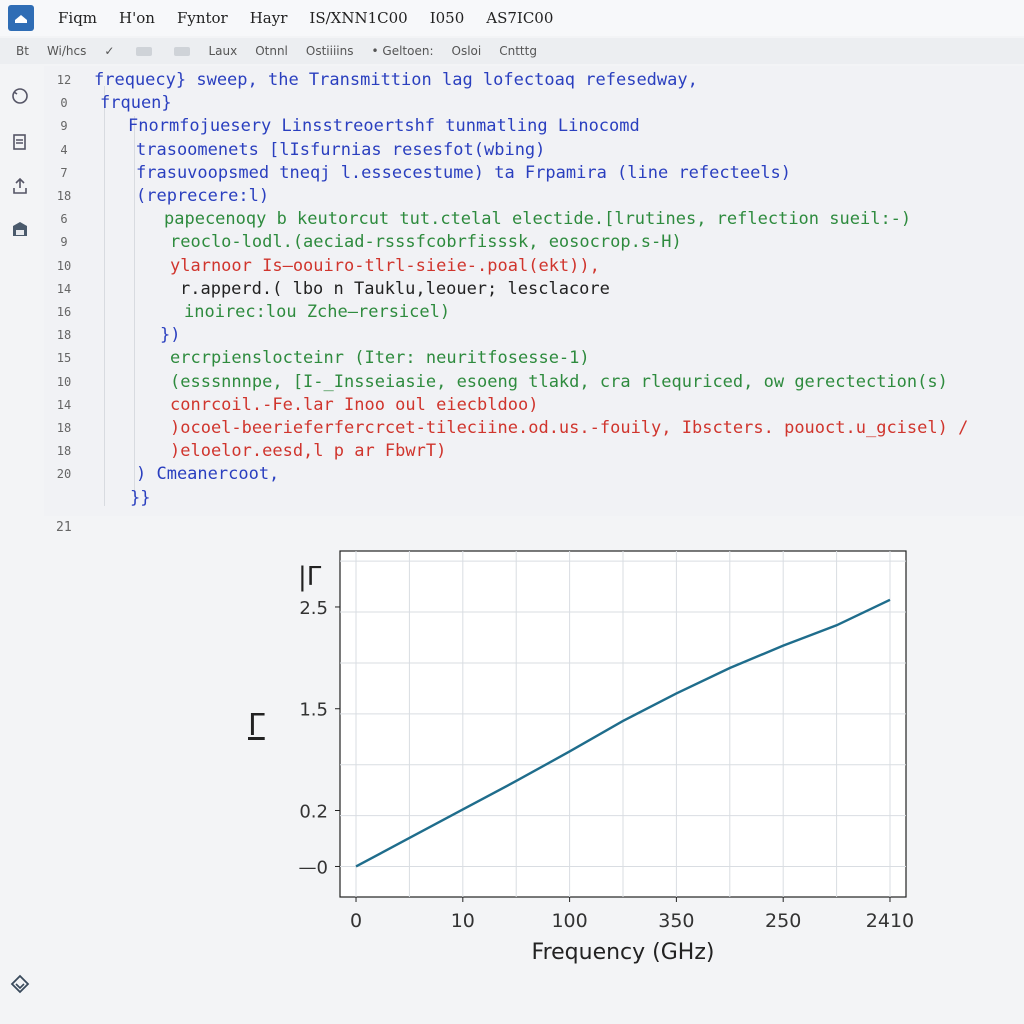 The image size is (1024, 1024). Describe the element at coordinates (144, 51) in the screenshot. I see `toolbar-run-button` at that location.